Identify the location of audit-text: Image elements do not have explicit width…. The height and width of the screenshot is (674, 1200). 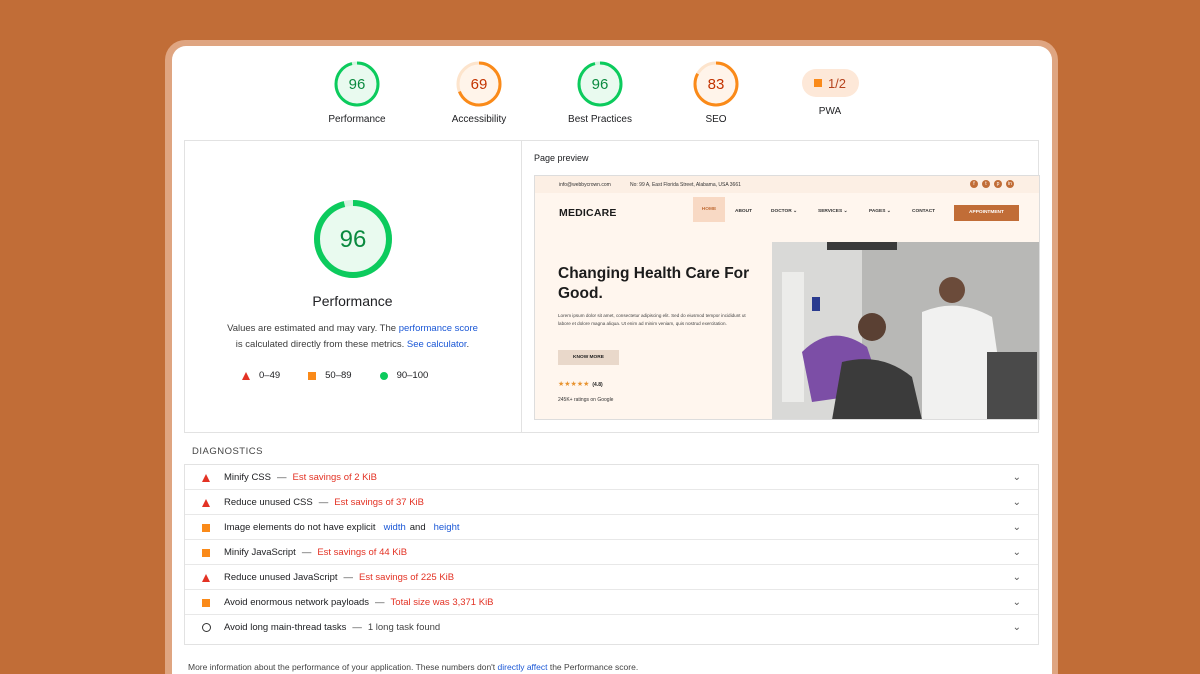
(344, 527).